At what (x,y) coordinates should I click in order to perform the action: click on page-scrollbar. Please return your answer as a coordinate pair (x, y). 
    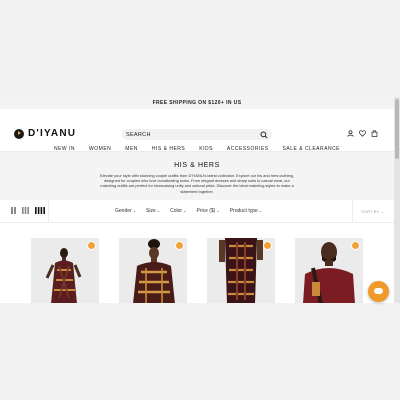
    Looking at the image, I should click on (397, 200).